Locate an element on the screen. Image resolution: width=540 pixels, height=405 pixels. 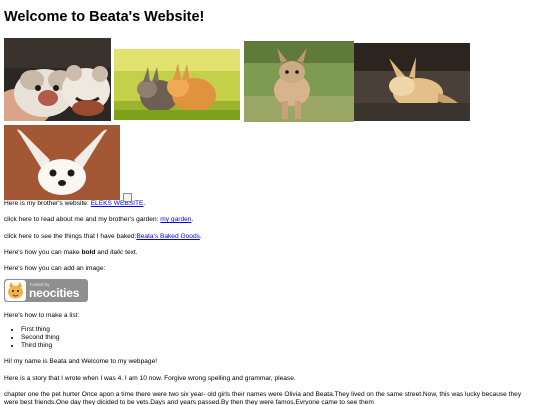
broken-image-icon is located at coordinates (127, 197).